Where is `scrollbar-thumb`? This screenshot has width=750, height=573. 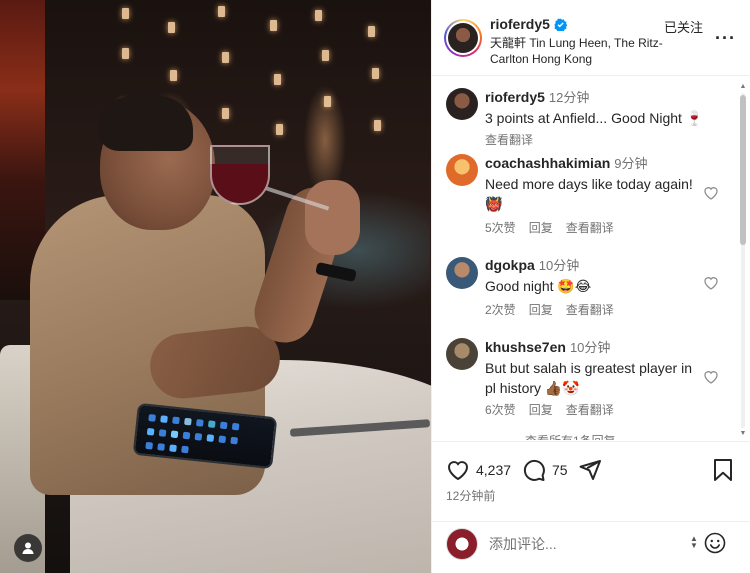
scrollbar-thumb is located at coordinates (743, 170).